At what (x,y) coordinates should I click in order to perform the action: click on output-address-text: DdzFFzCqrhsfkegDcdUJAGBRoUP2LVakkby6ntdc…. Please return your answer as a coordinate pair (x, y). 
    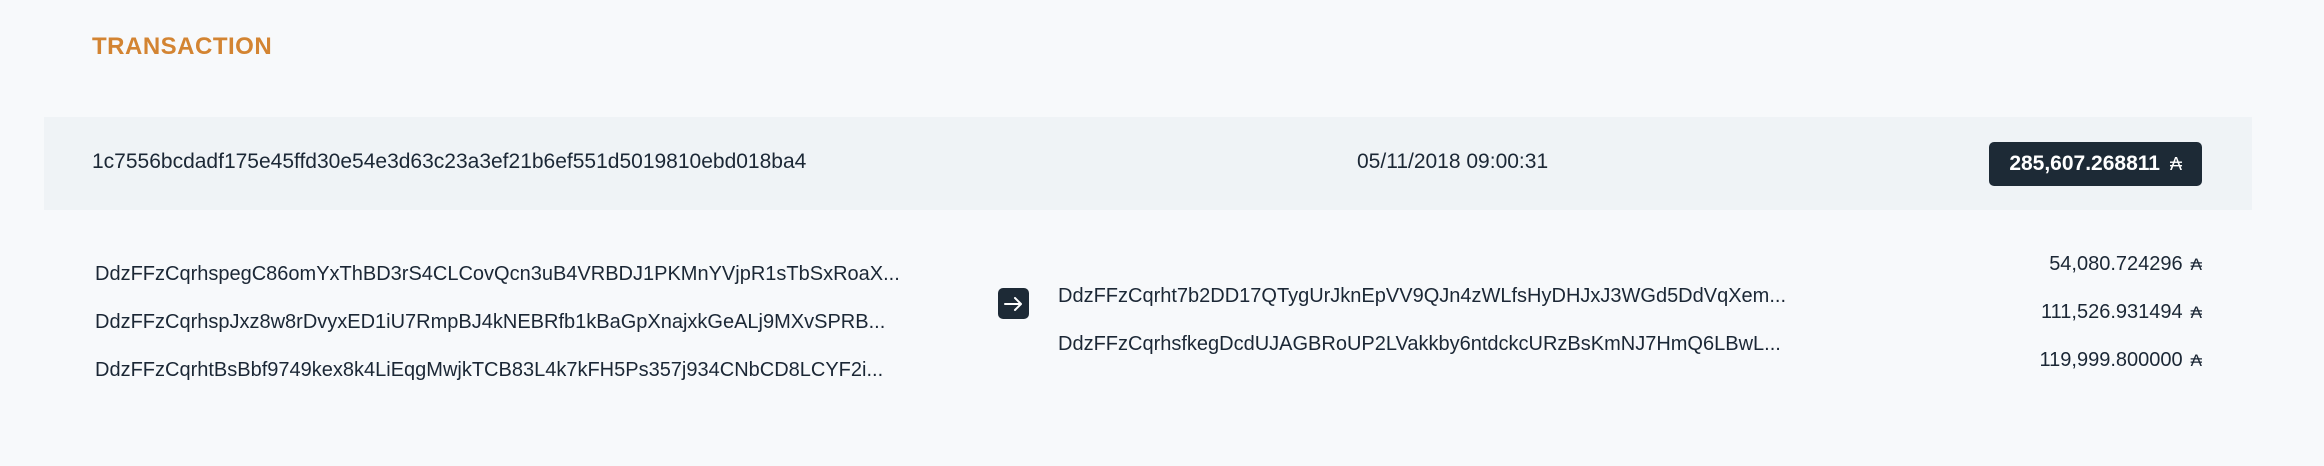
    Looking at the image, I should click on (1450, 344).